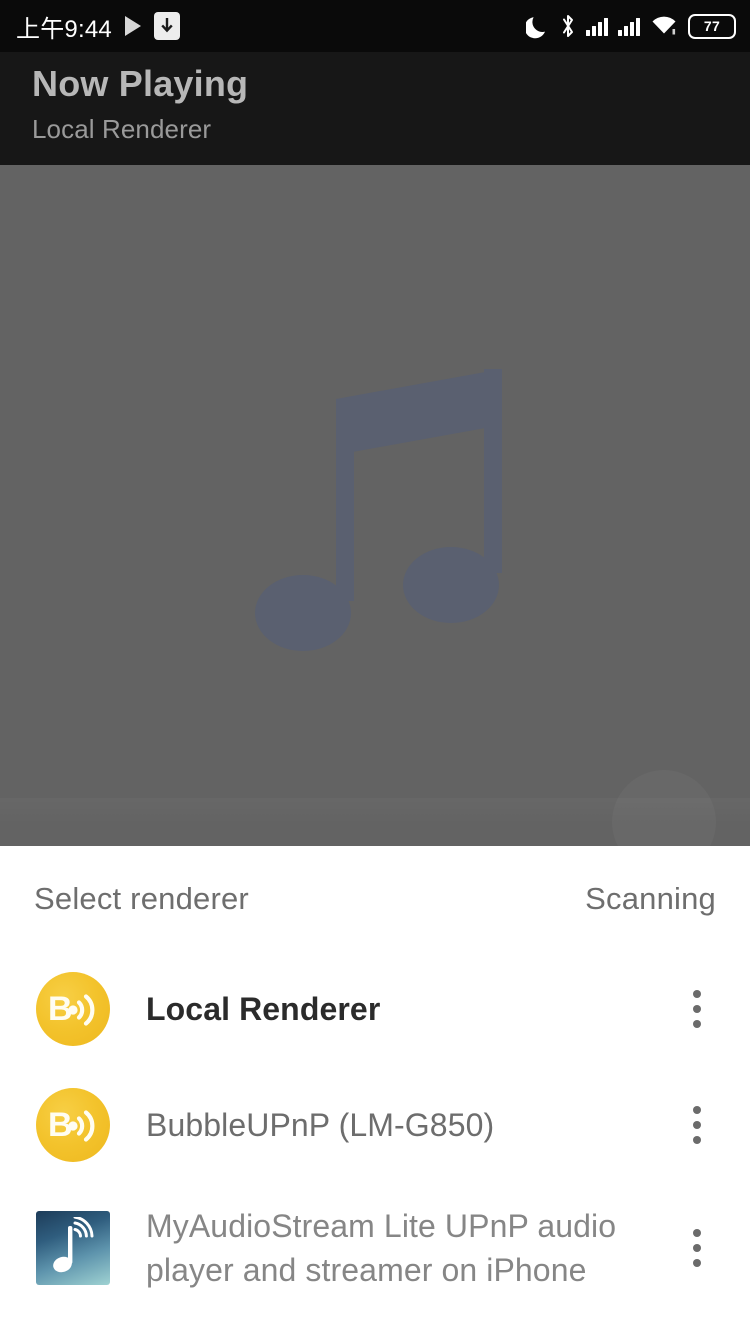  Describe the element at coordinates (64, 29) in the screenshot. I see `status-bar-clock: 上午9:44` at that location.